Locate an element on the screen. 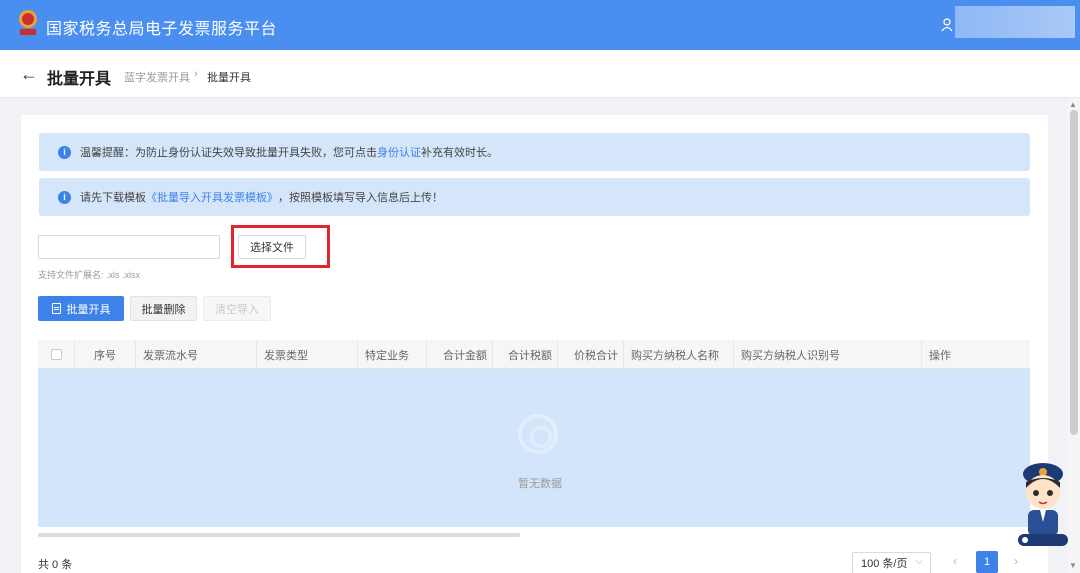 The height and width of the screenshot is (573, 1080). arrow-left-icon: ← is located at coordinates (29, 74).